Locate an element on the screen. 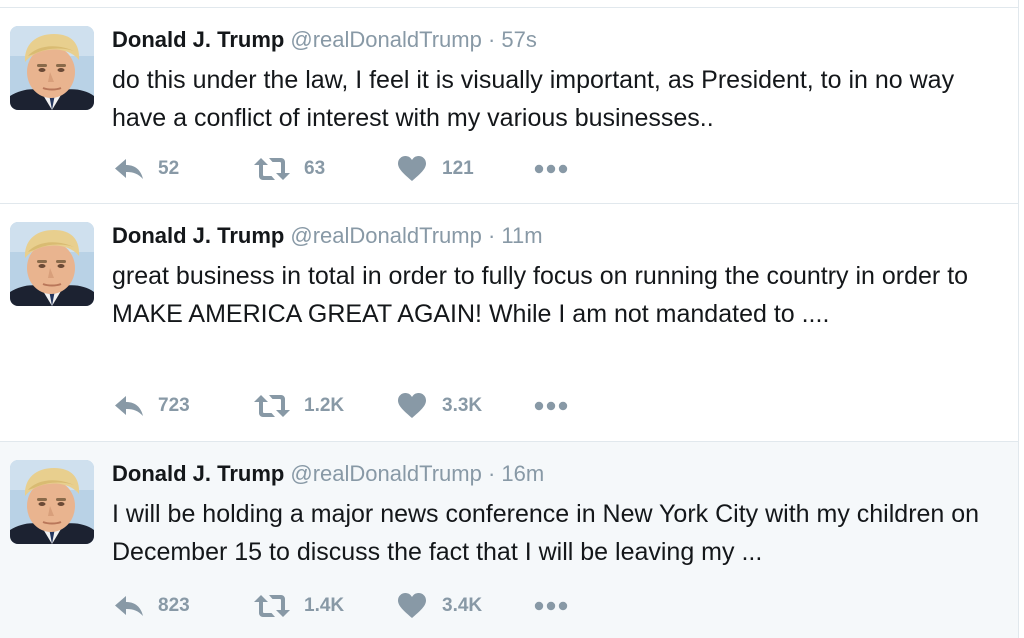  right-divider is located at coordinates (1018, 319).